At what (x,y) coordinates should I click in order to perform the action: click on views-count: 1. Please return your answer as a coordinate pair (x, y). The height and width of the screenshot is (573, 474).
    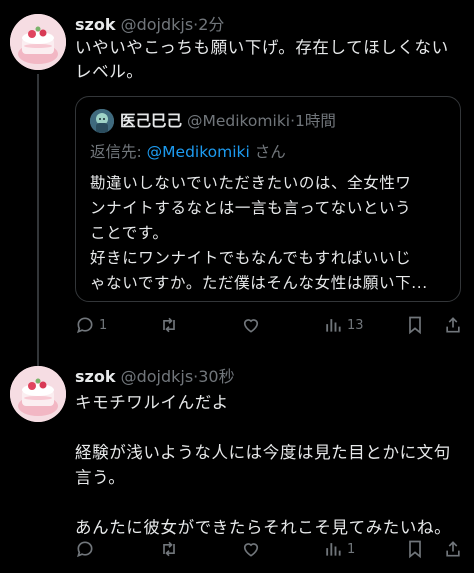
    Looking at the image, I should click on (351, 549).